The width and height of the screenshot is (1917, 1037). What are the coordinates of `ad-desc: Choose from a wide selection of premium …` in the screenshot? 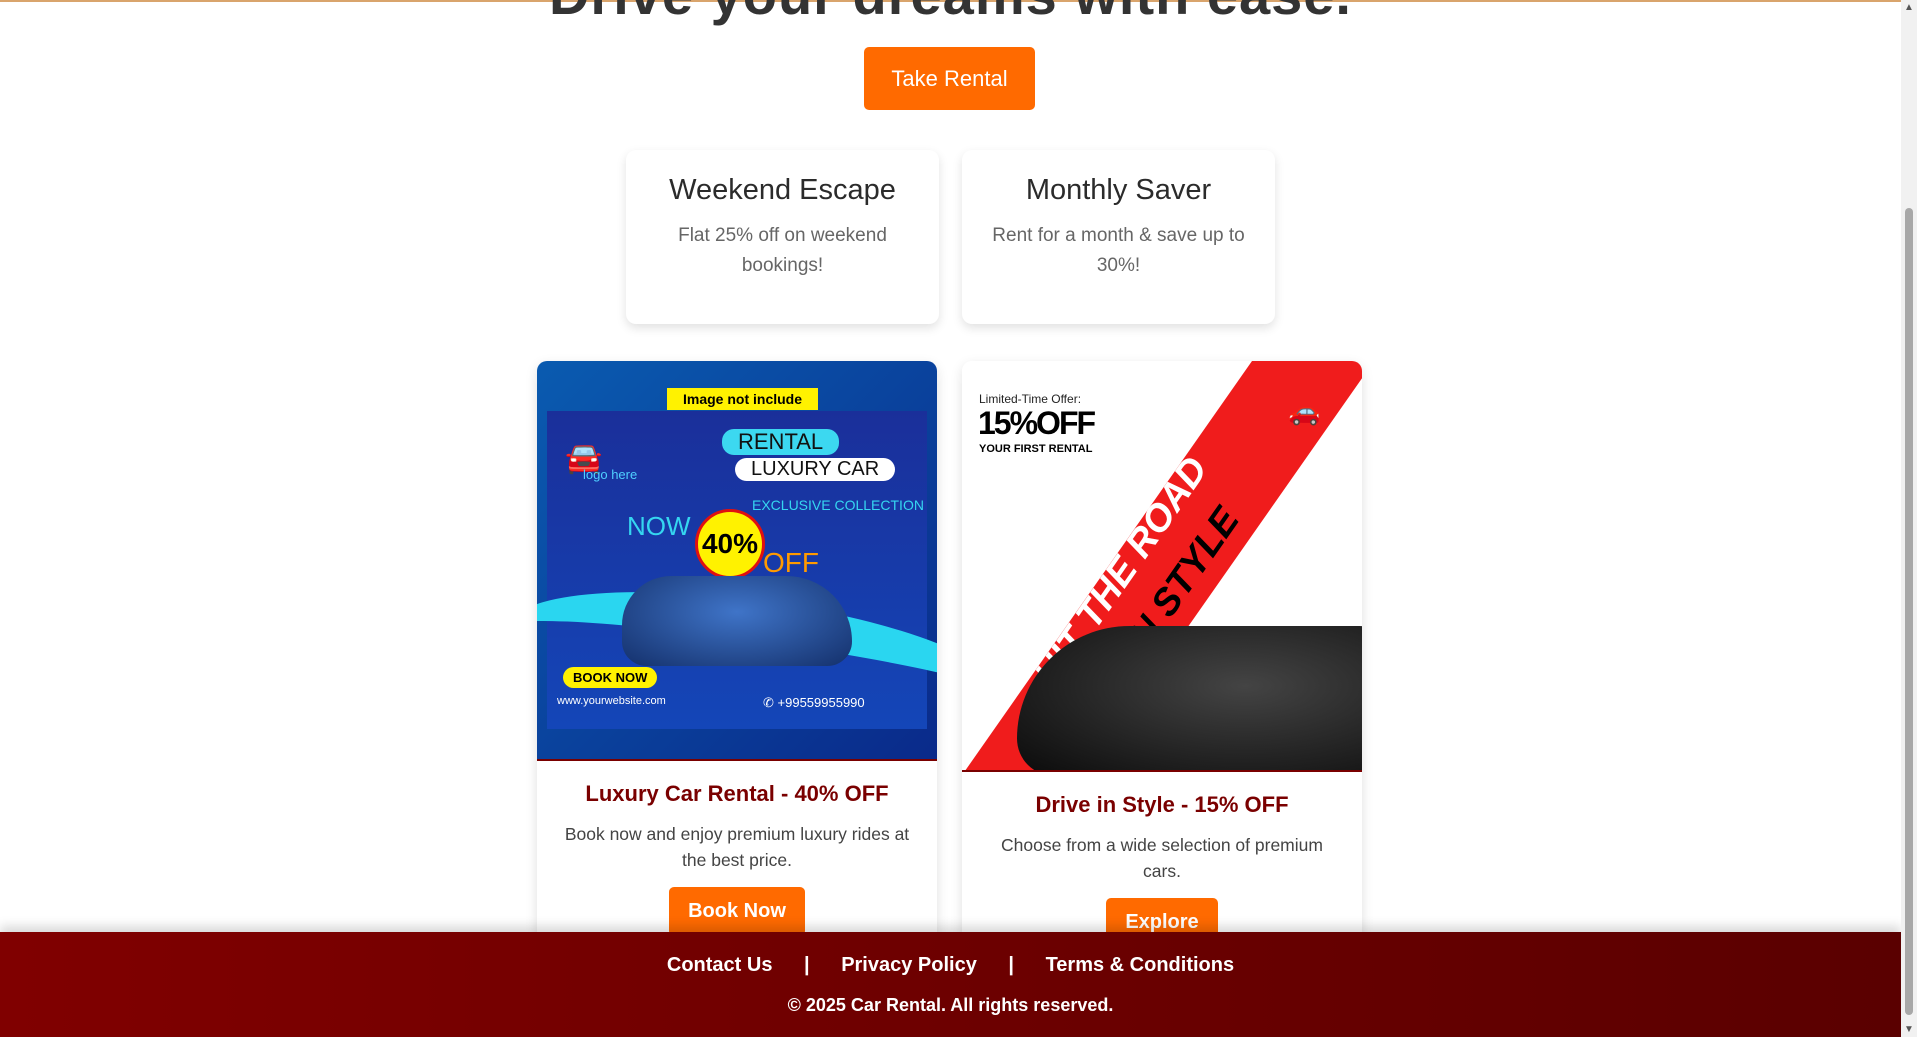 It's located at (1162, 858).